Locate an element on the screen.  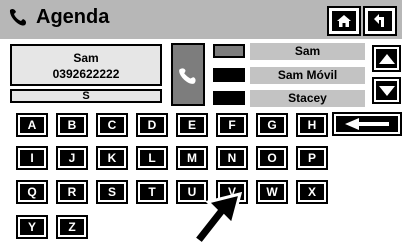
key-z: Z is located at coordinates (72, 227).